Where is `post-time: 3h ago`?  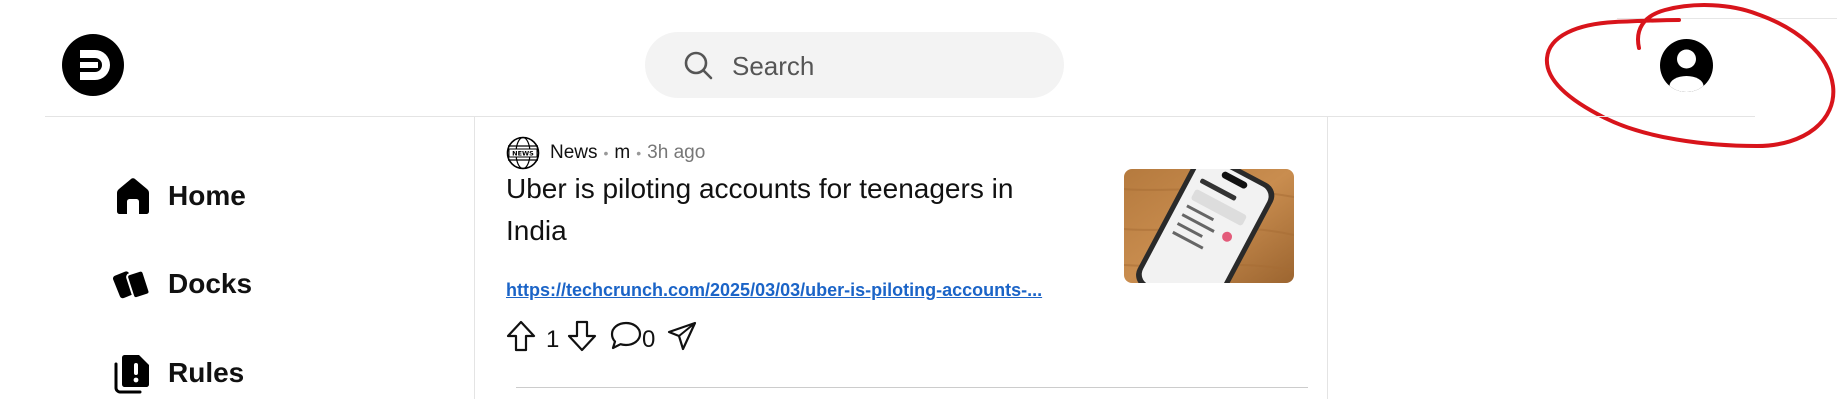 post-time: 3h ago is located at coordinates (676, 152).